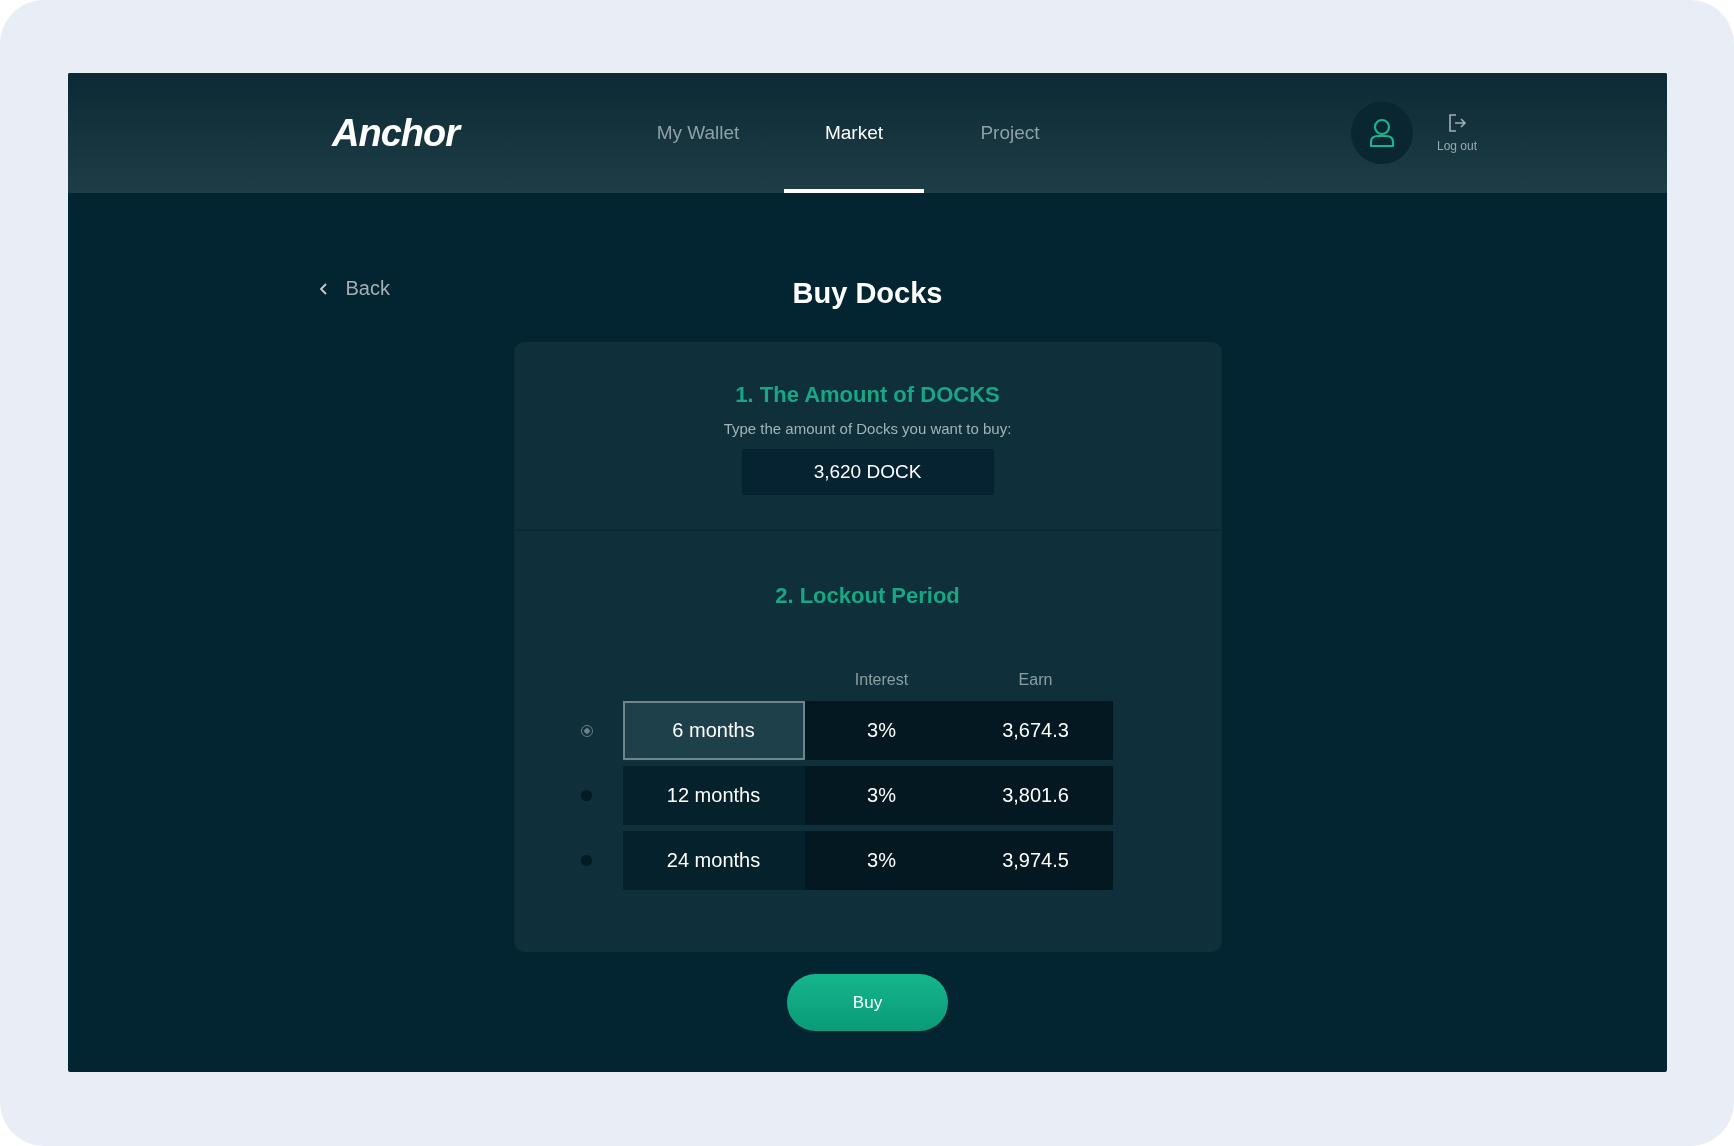 The image size is (1734, 1146). I want to click on section-heading: 2. Lockout Period, so click(867, 596).